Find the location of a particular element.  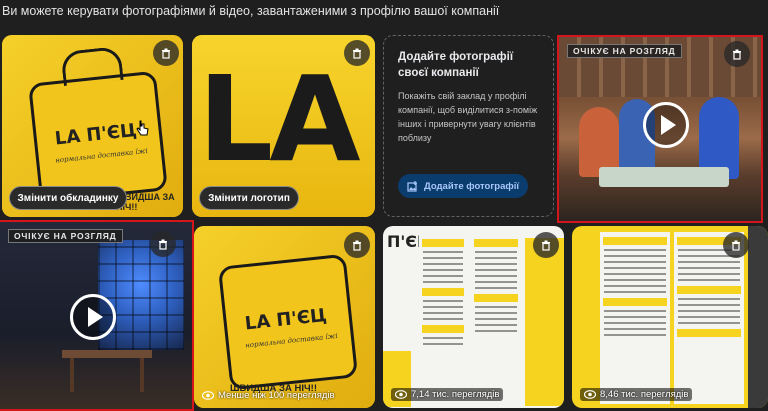

table-with-game is located at coordinates (664, 177).